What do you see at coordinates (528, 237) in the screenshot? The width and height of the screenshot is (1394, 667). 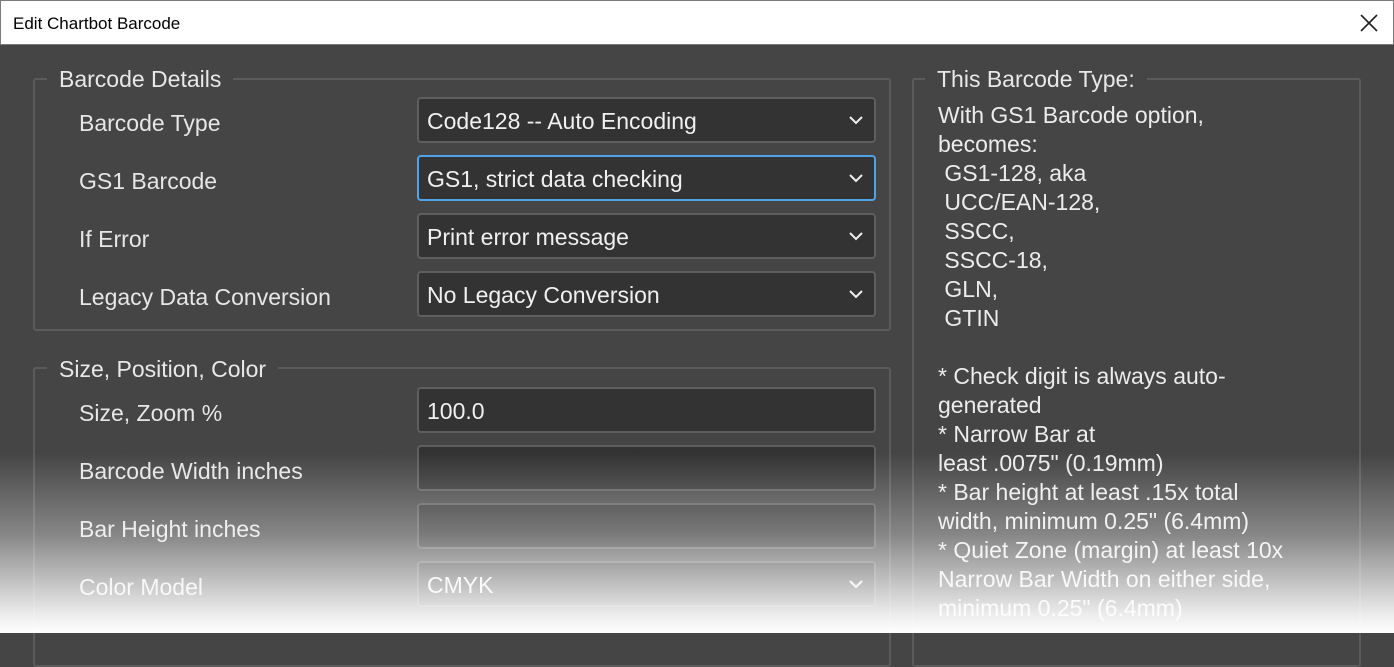 I see `if-error-value: Print error message` at bounding box center [528, 237].